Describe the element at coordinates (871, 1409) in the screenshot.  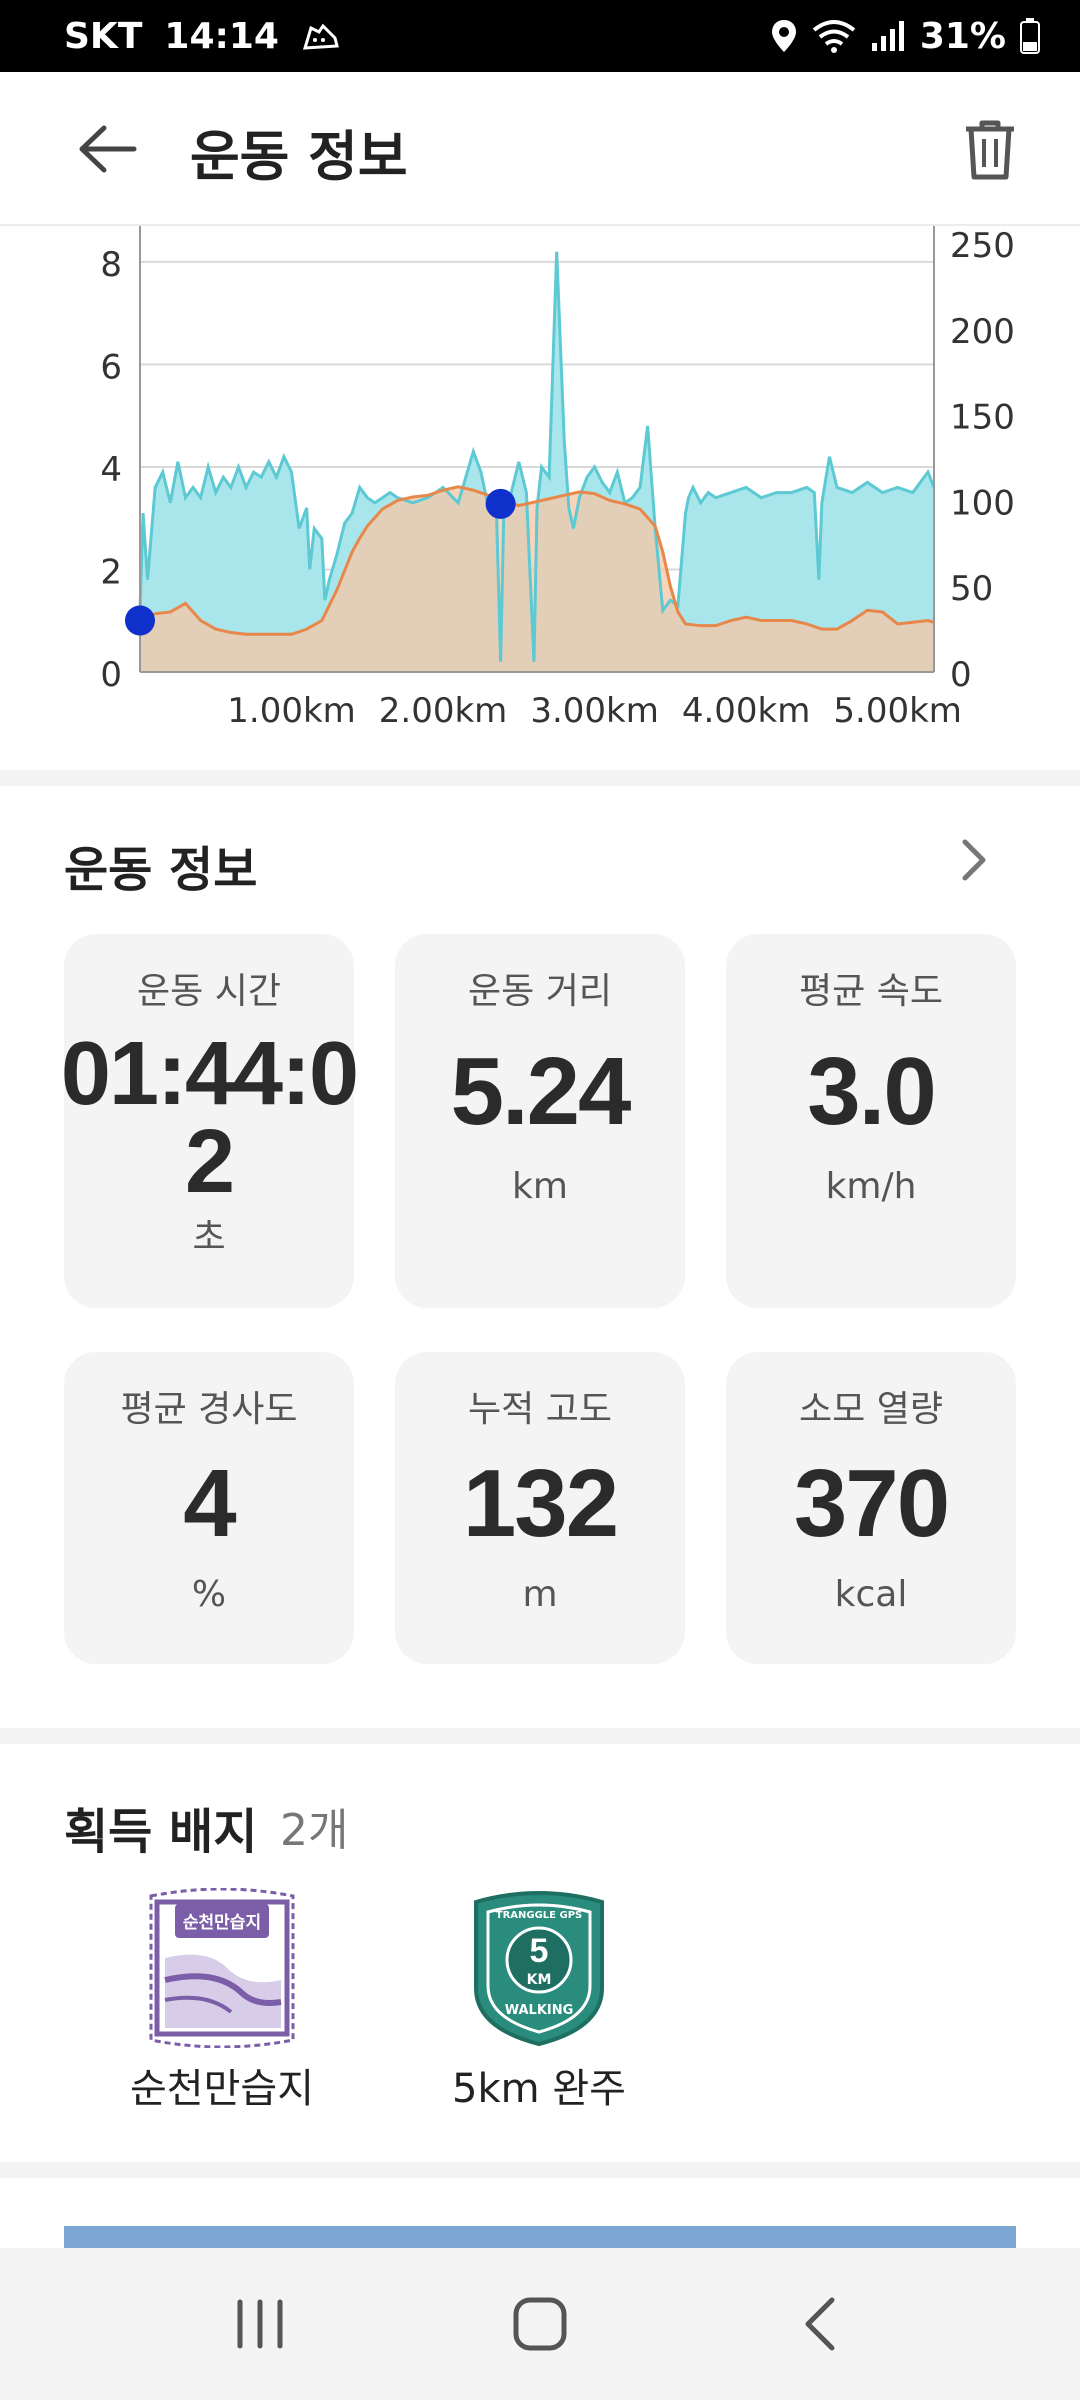
I see `stat-label: 소모 열량` at that location.